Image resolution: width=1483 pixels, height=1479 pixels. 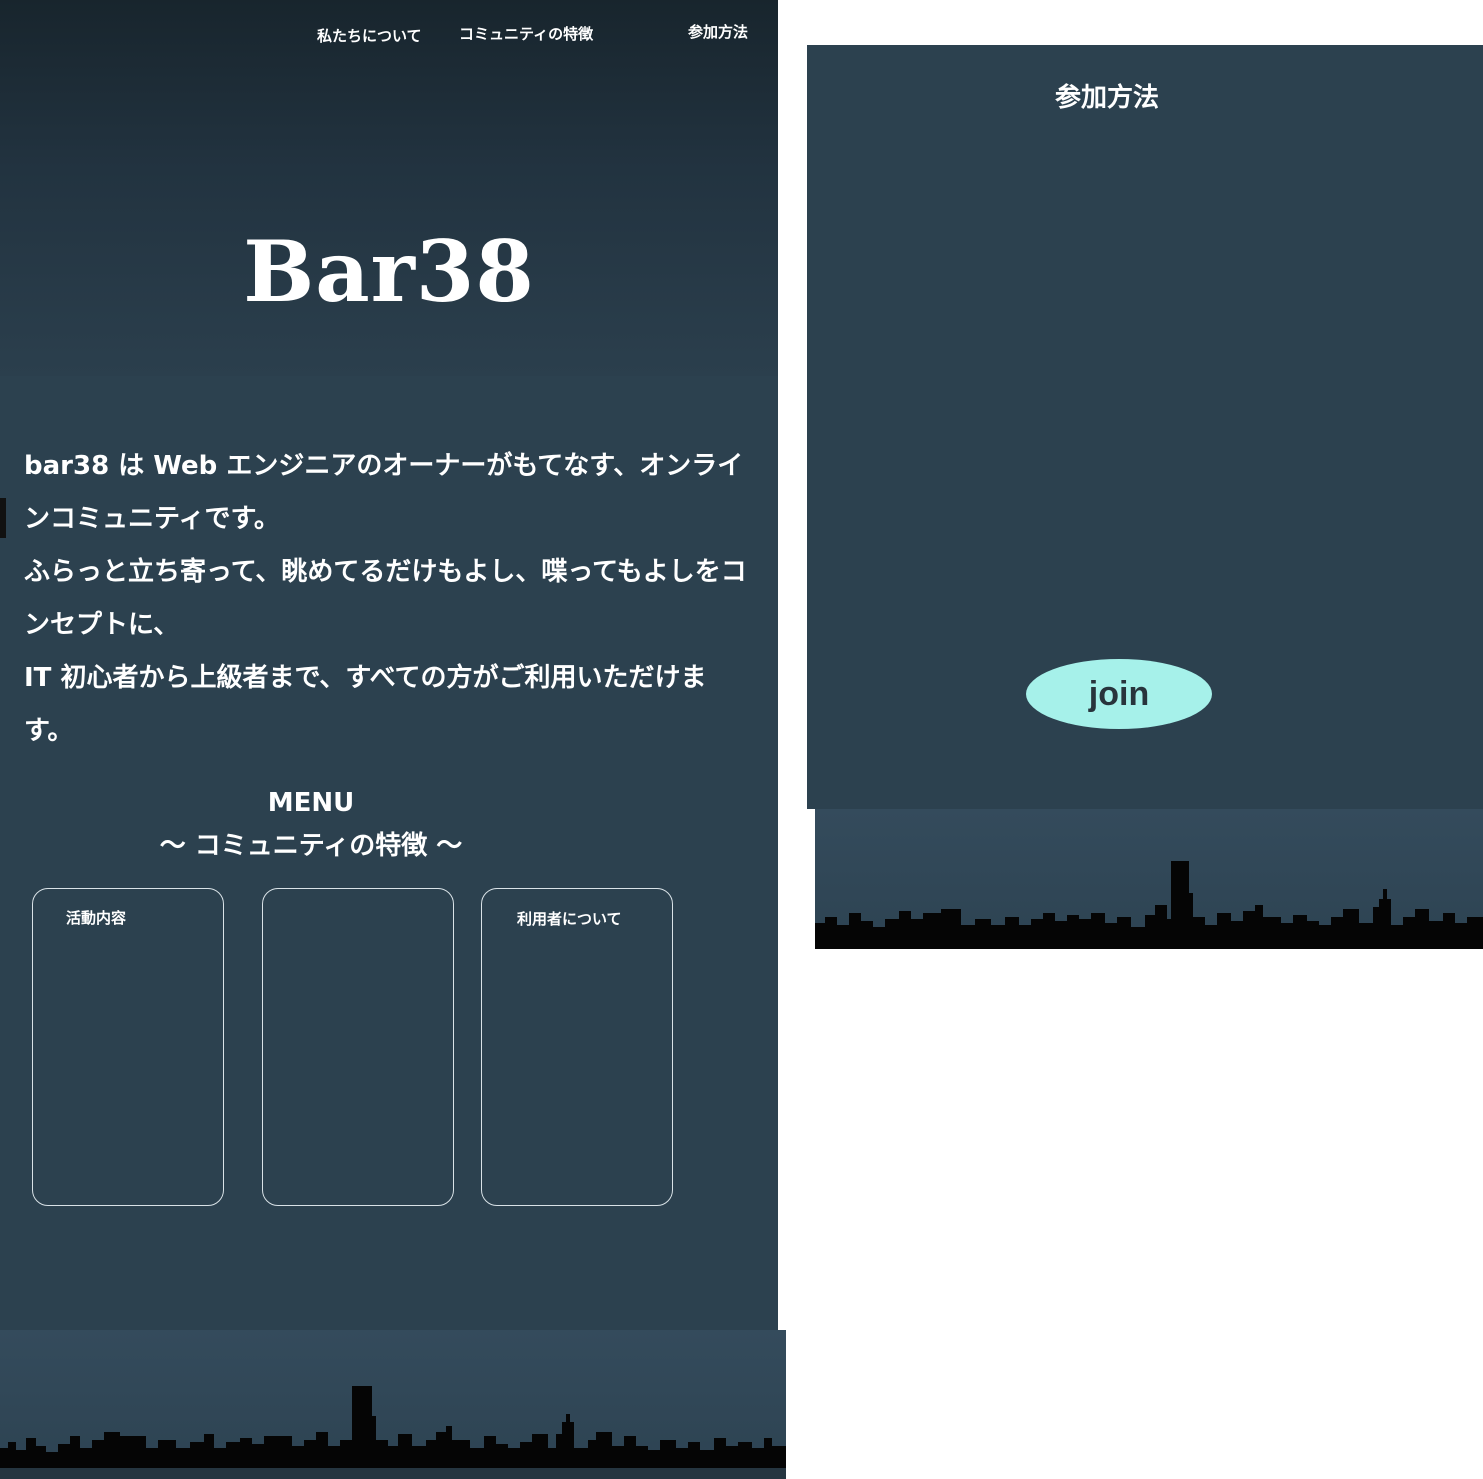 I want to click on nav-link-join: 参加方法, so click(x=718, y=31).